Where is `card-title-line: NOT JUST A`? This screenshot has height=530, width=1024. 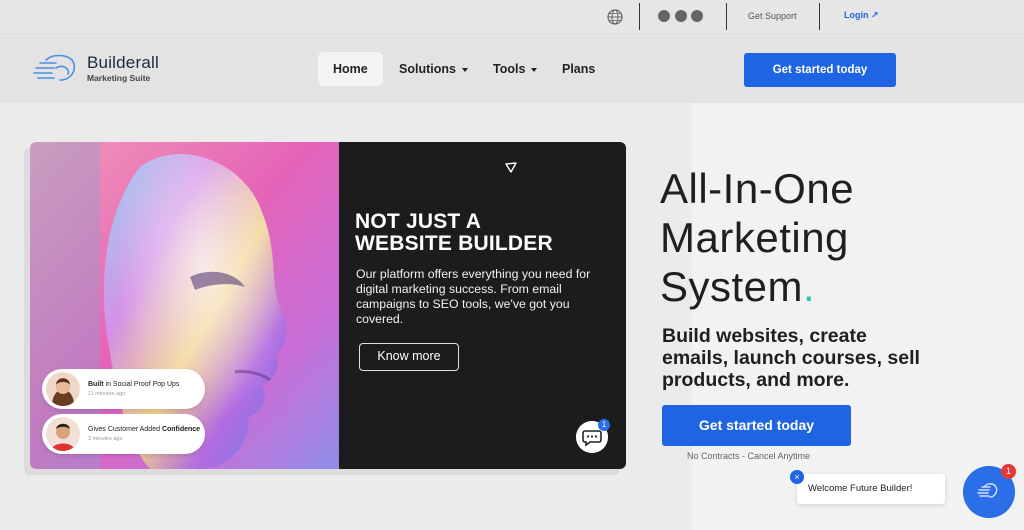 card-title-line: NOT JUST A is located at coordinates (418, 221).